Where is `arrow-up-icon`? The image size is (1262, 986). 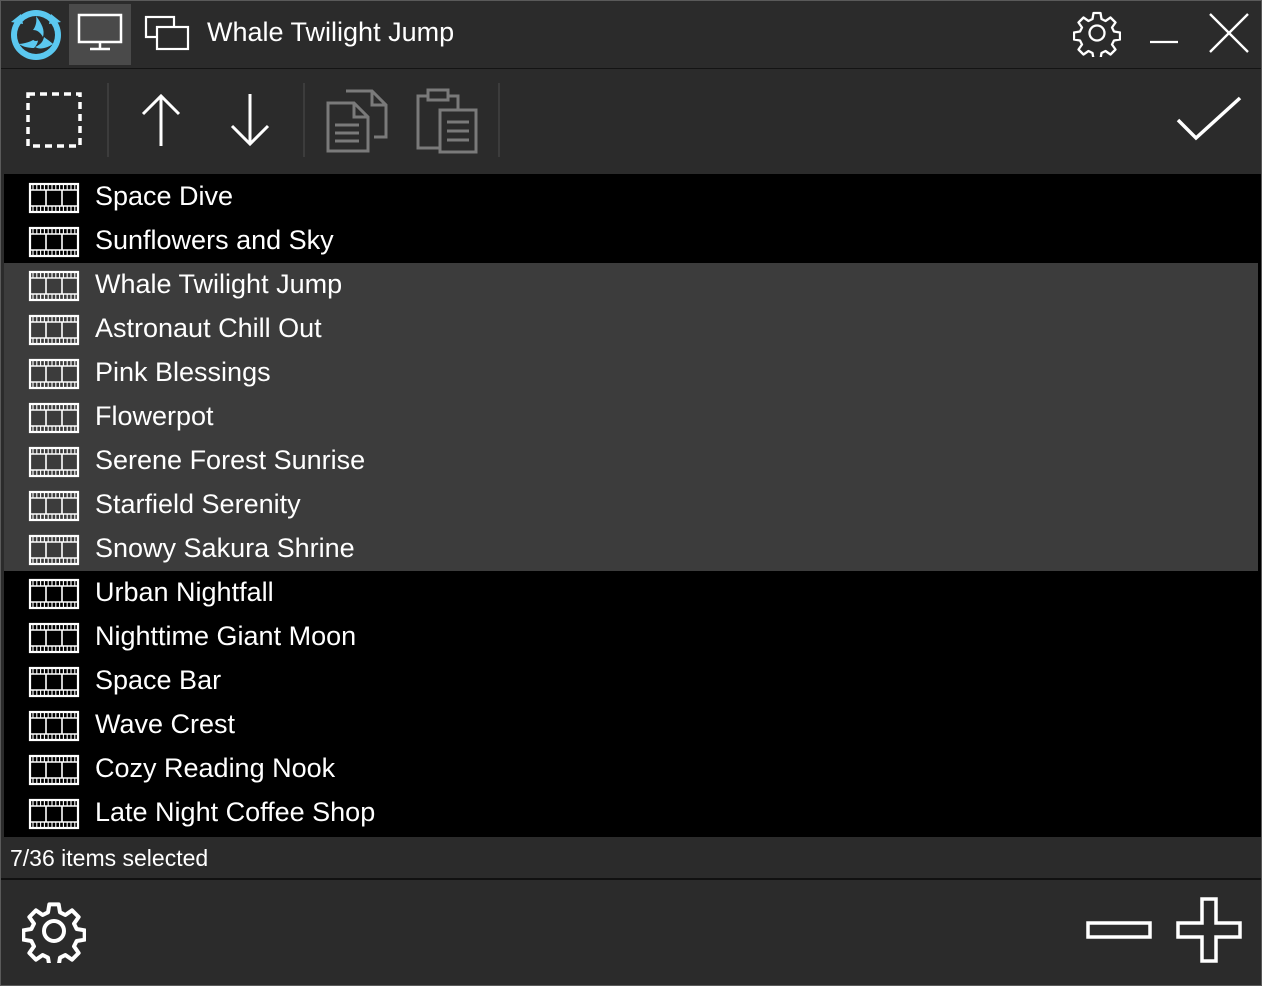
arrow-up-icon is located at coordinates (161, 122).